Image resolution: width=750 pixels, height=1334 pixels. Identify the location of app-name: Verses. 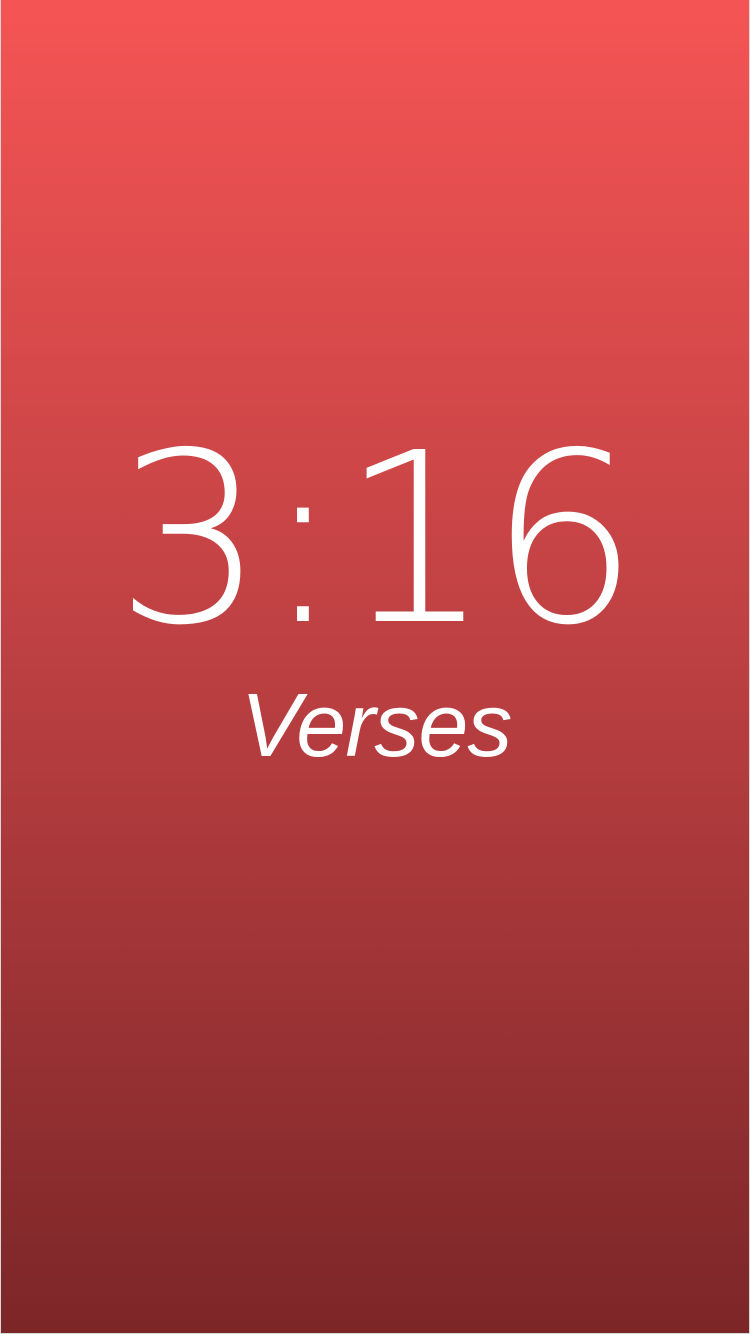
(376, 726).